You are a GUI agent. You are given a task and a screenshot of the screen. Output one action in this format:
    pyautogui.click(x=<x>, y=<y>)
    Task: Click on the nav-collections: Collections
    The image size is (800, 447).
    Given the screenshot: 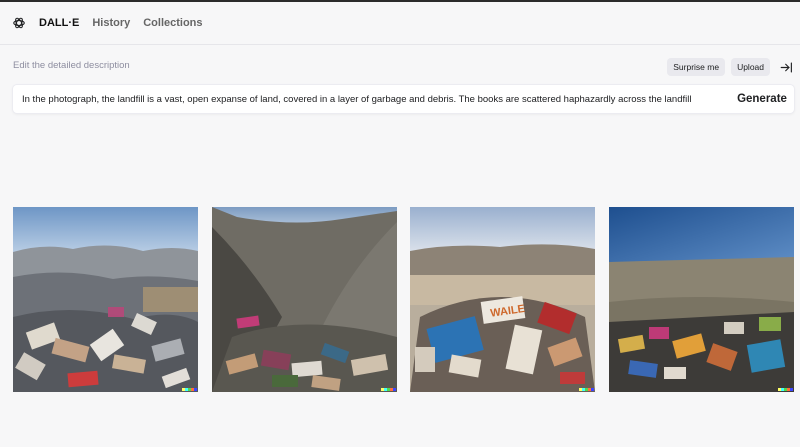 What is the action you would take?
    pyautogui.click(x=172, y=23)
    